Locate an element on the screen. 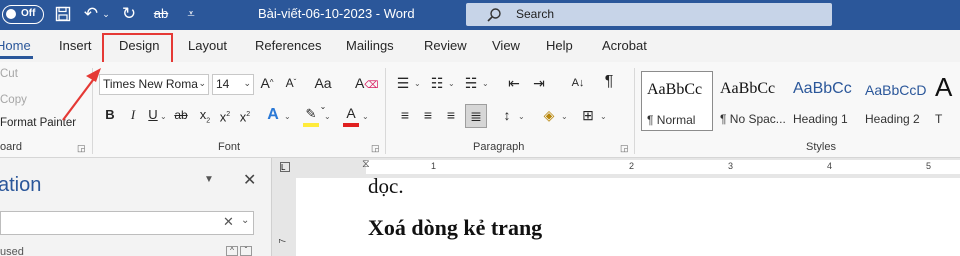 The width and height of the screenshot is (960, 256). font-color-button: A is located at coordinates (351, 115).